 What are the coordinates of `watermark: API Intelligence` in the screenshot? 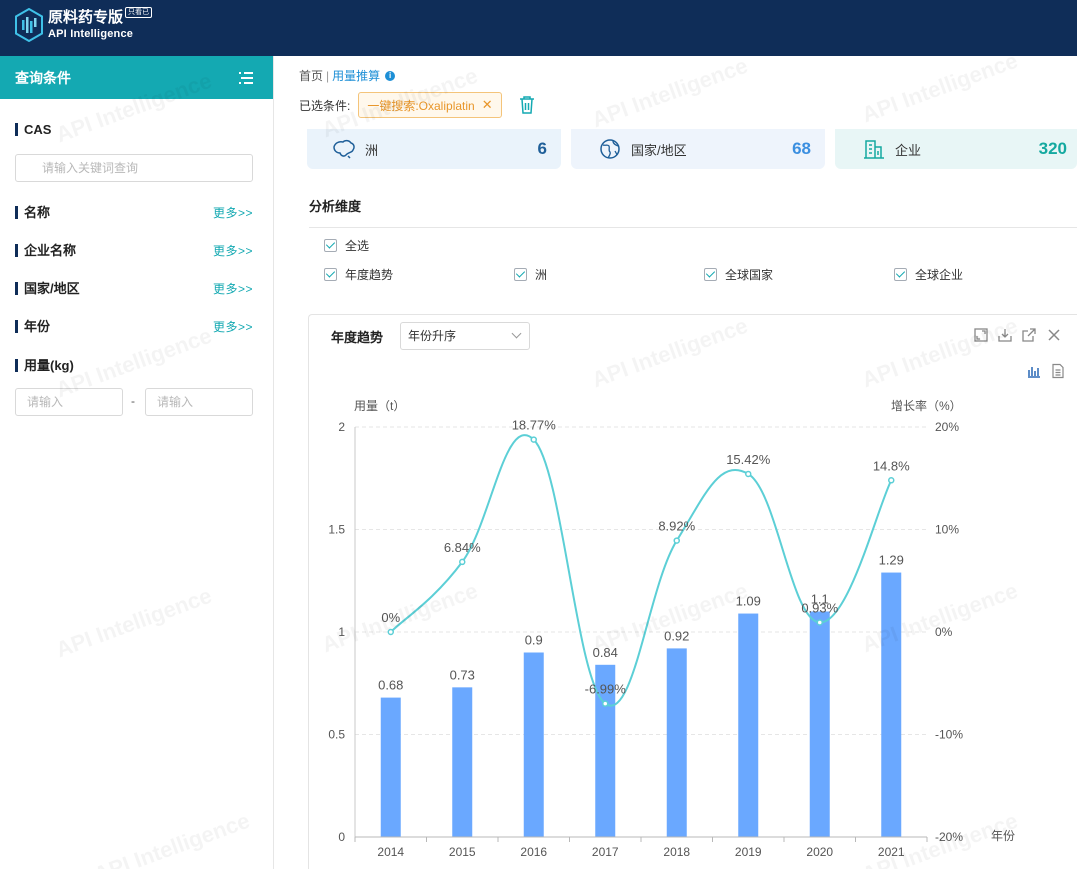 It's located at (939, 88).